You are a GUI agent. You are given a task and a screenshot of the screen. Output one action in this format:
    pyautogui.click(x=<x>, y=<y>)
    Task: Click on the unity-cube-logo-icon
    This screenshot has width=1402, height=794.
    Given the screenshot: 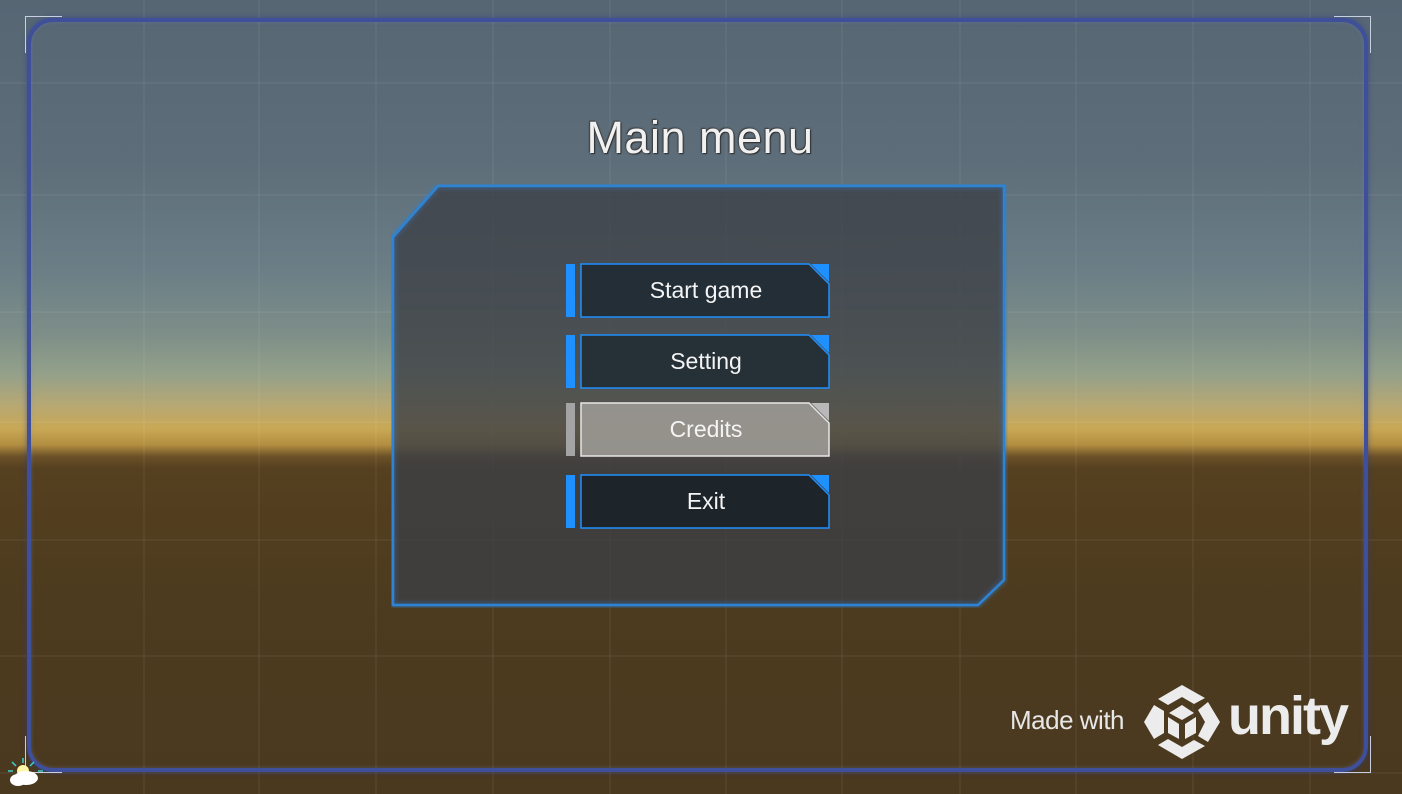 What is the action you would take?
    pyautogui.click(x=1182, y=722)
    